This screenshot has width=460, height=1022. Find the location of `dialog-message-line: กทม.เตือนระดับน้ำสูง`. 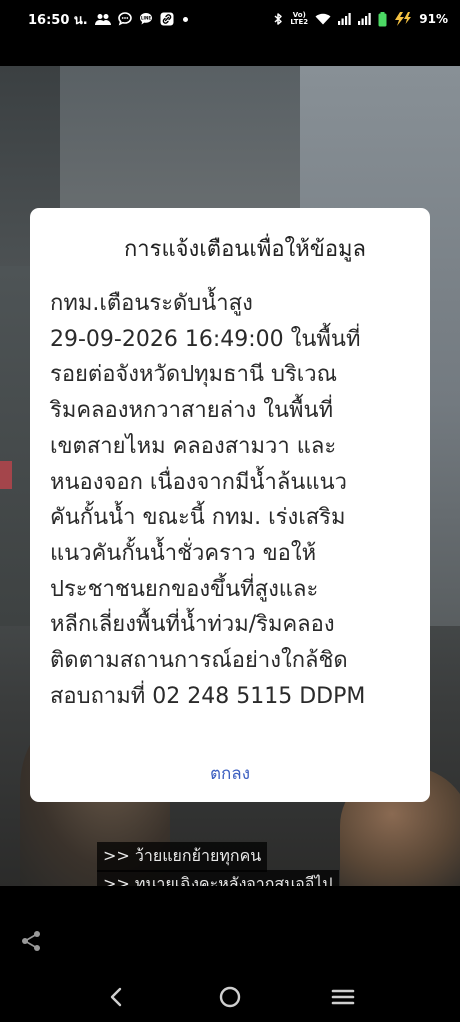

dialog-message-line: กทม.เตือนระดับน้ำสูง is located at coordinates (151, 303).